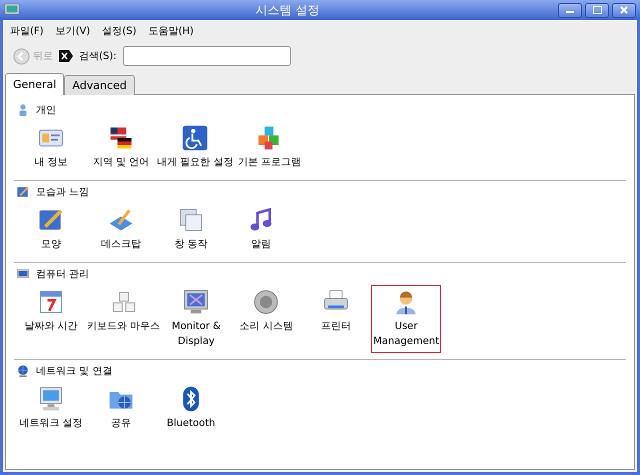 Image resolution: width=640 pixels, height=475 pixels. What do you see at coordinates (336, 319) in the screenshot?
I see `settings-item: 프린터` at bounding box center [336, 319].